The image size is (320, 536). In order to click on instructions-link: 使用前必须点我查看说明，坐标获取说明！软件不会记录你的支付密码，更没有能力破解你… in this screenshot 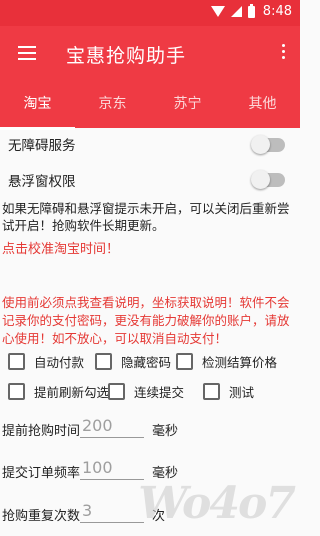, I will do `click(148, 321)`.